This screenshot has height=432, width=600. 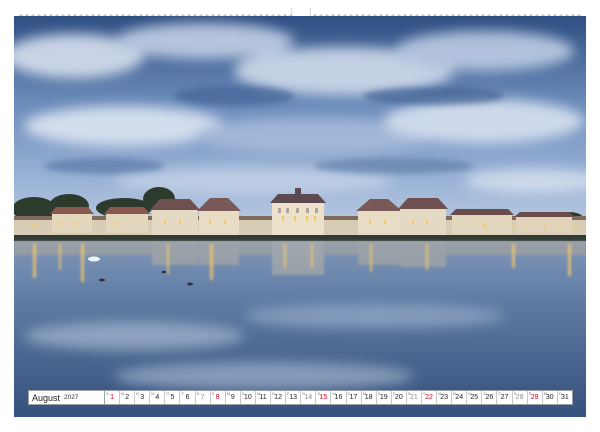 I want to click on day-cell: D5, so click(x=173, y=397).